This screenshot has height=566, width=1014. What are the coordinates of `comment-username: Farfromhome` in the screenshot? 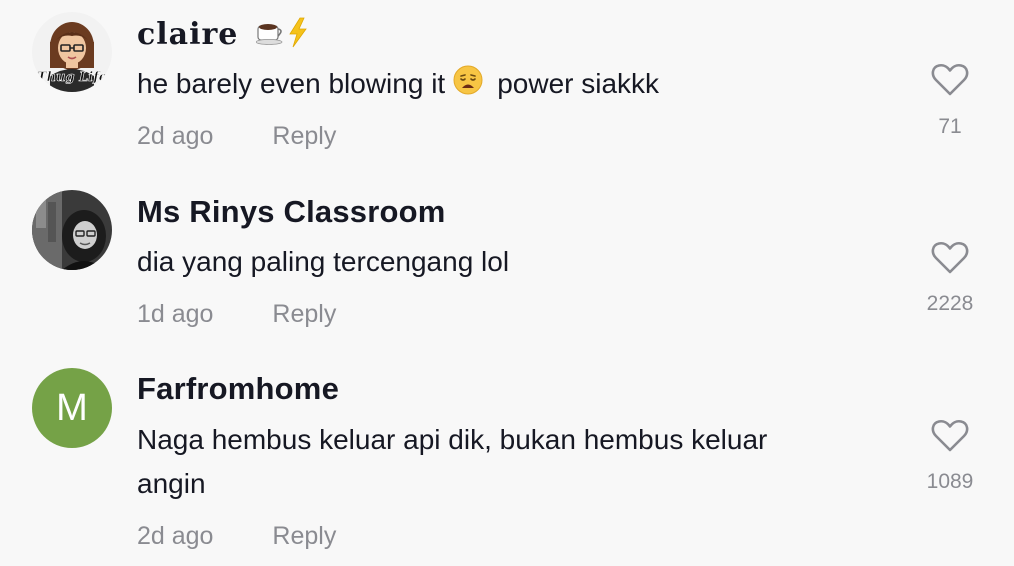 It's located at (238, 389).